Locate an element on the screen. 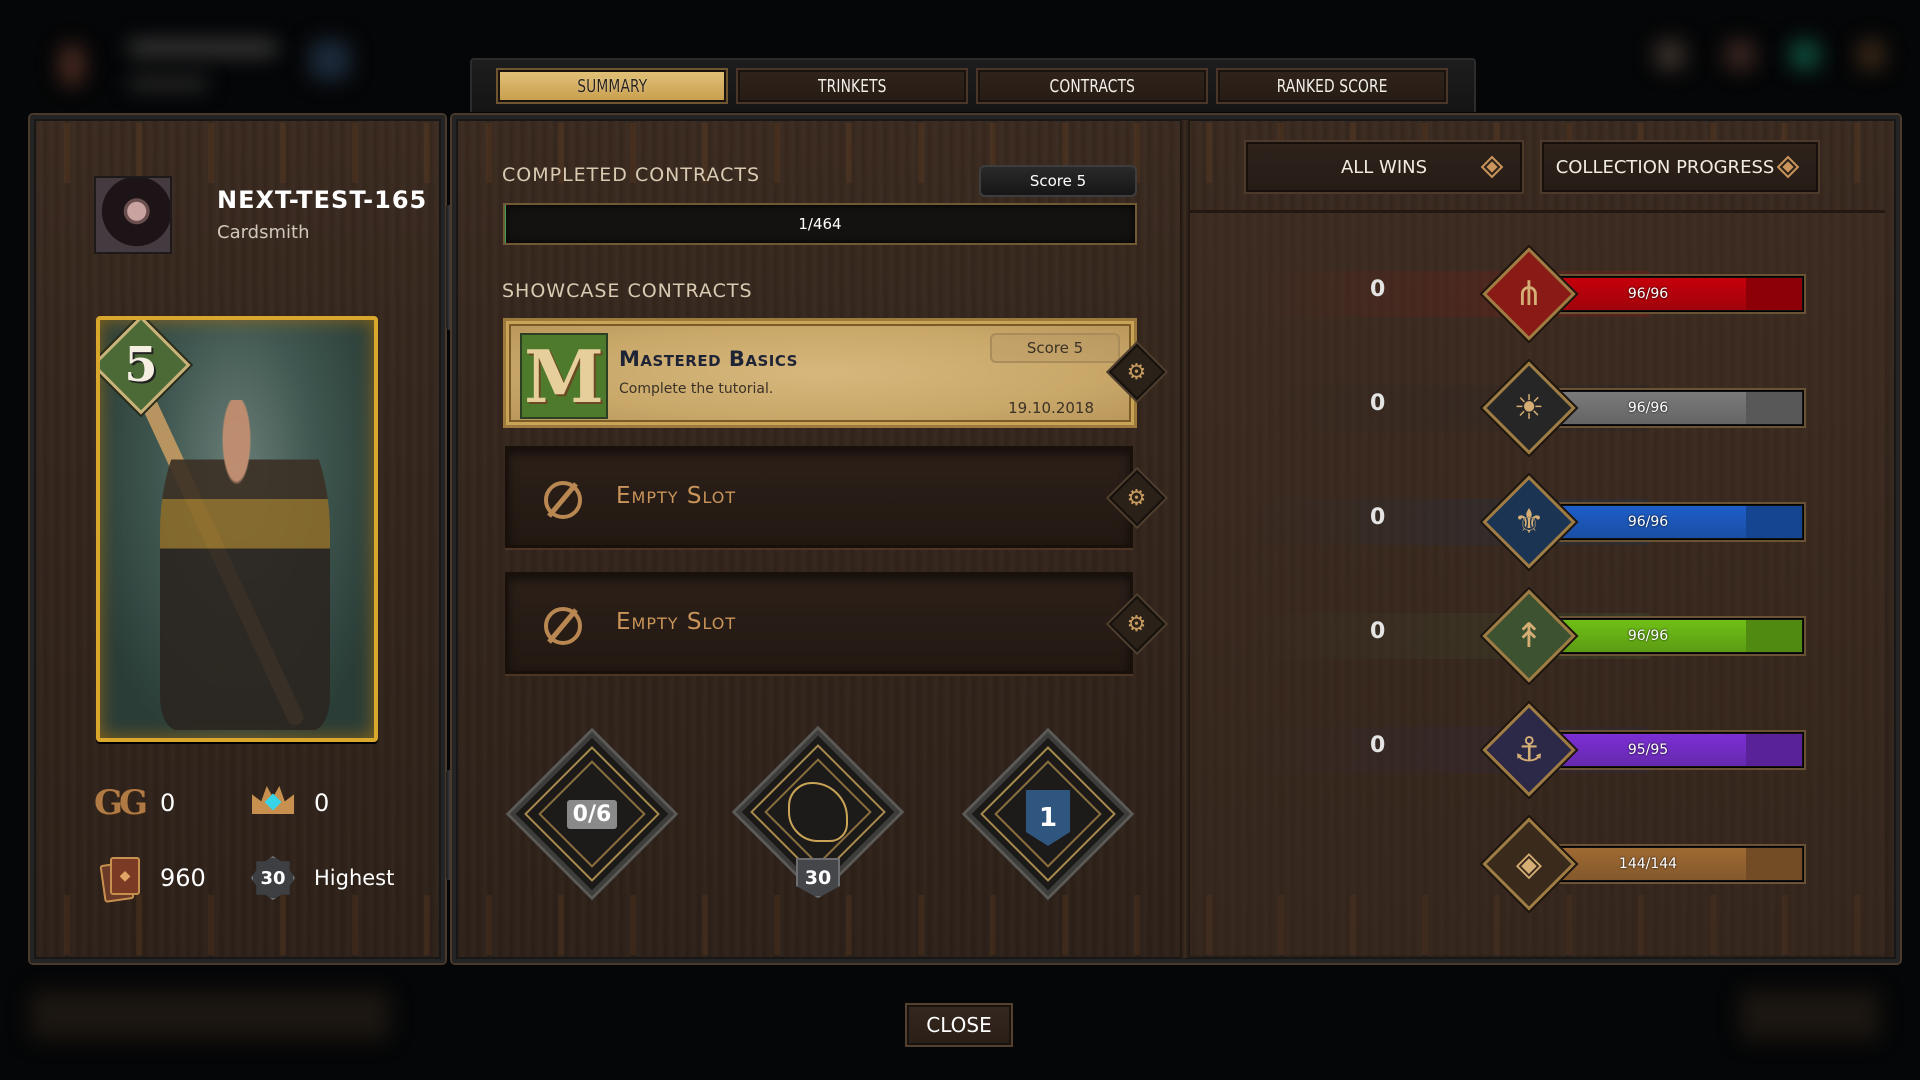  contract-title: Mastered Basics is located at coordinates (708, 359).